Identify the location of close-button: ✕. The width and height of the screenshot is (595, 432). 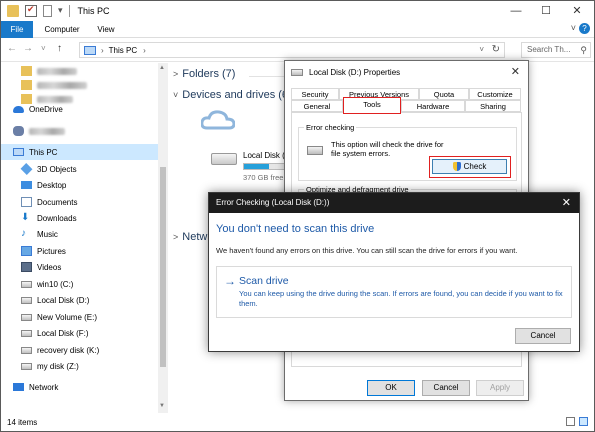
(577, 11).